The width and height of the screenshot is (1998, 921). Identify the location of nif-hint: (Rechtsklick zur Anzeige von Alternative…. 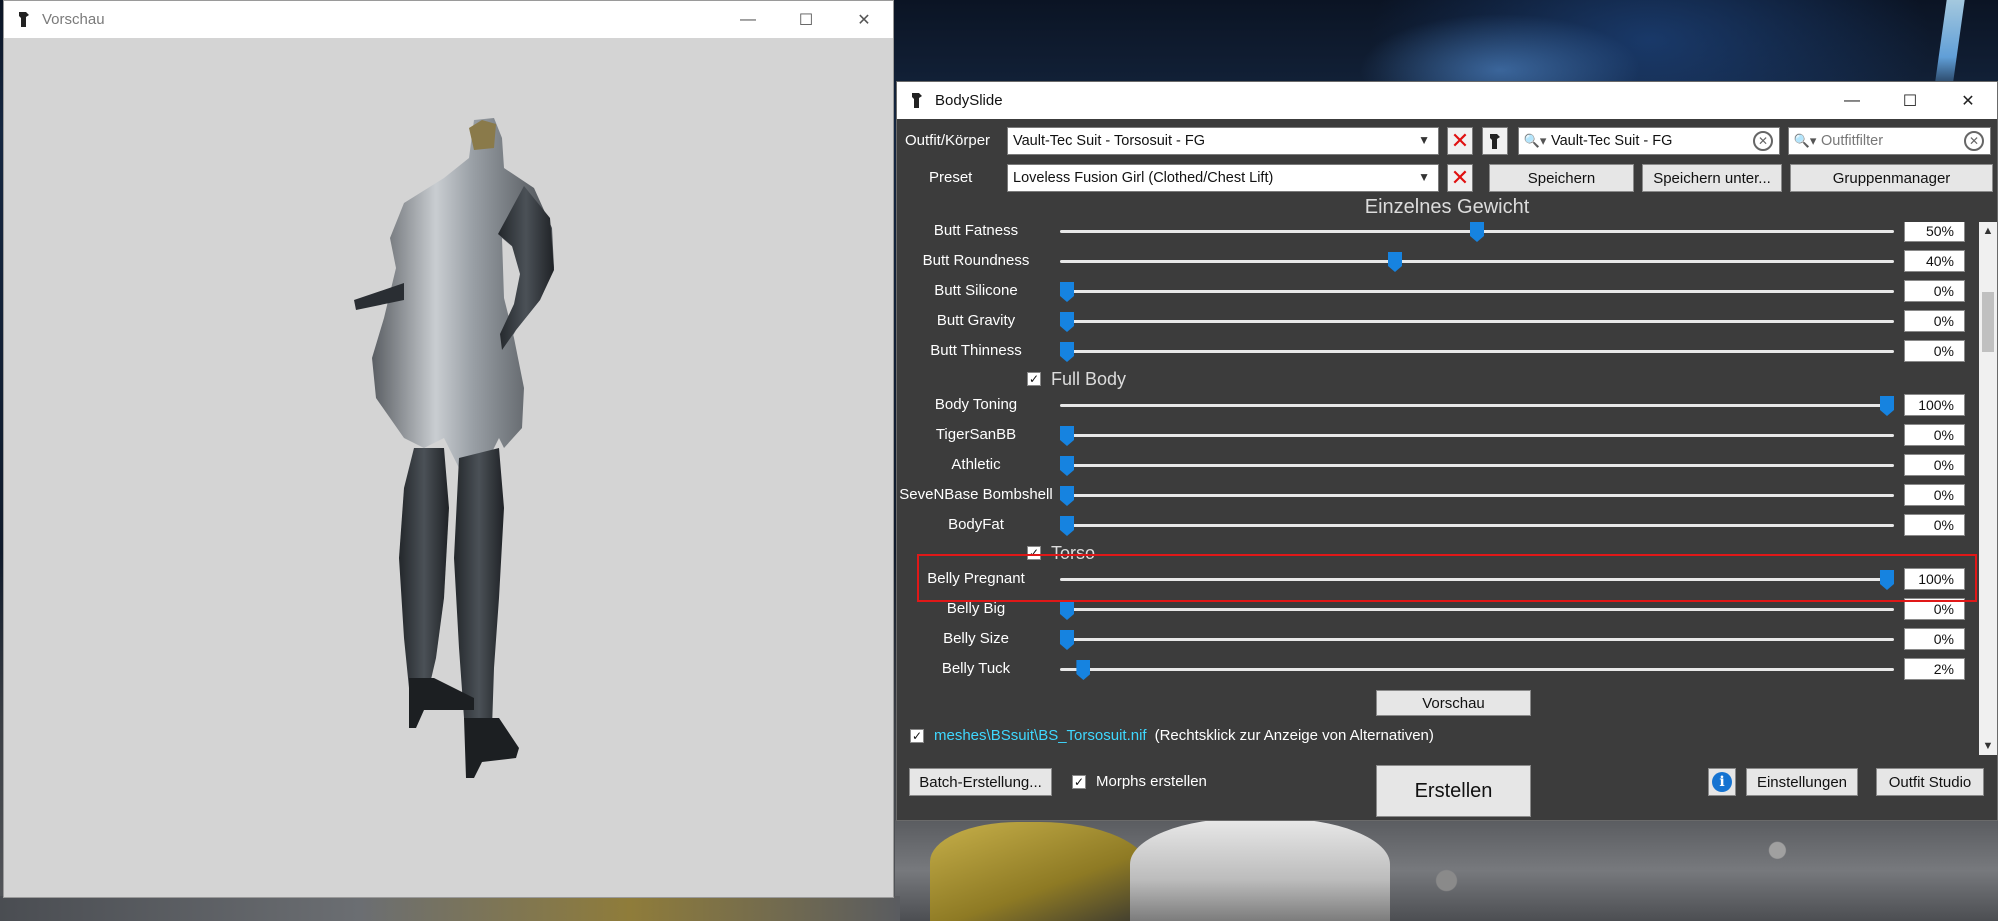
(1294, 735).